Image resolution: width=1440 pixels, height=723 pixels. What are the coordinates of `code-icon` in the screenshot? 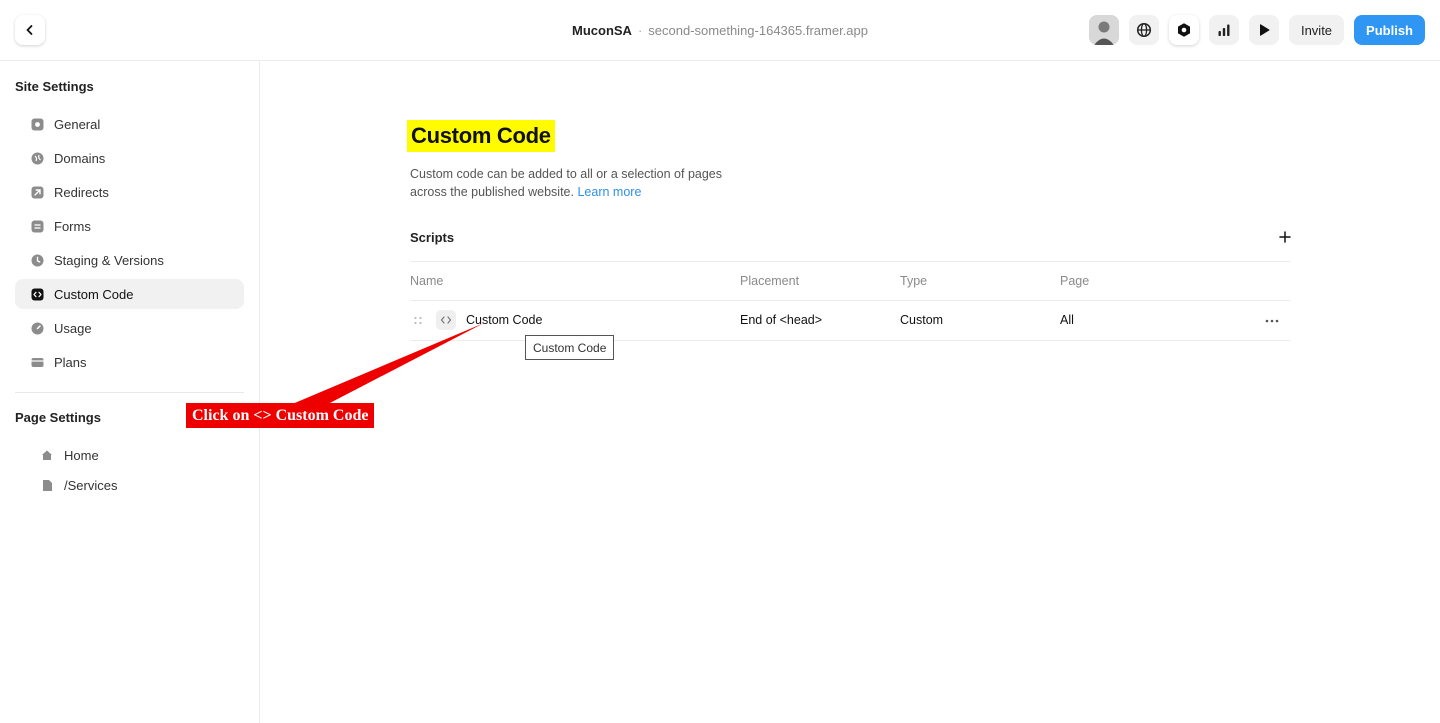 It's located at (37, 294).